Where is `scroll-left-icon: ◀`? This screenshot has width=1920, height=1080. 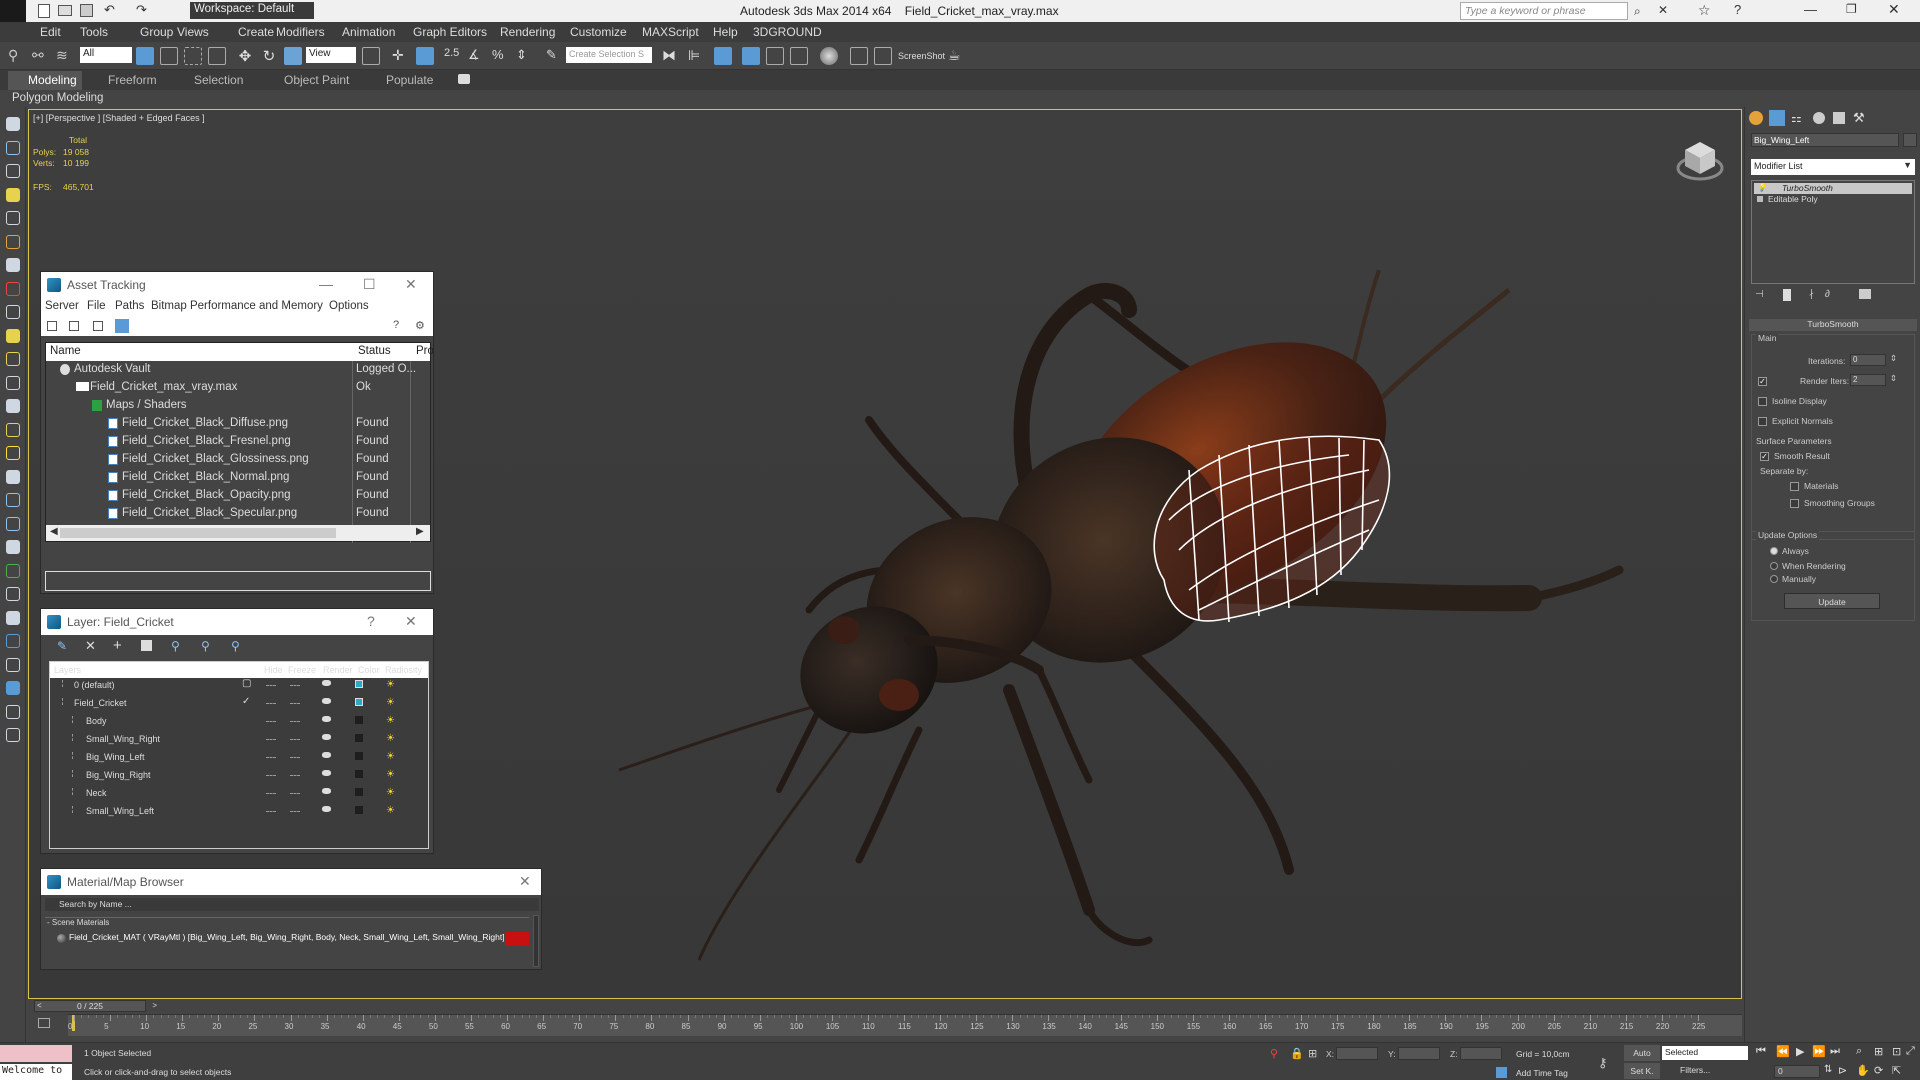
scroll-left-icon: ◀ is located at coordinates (54, 531).